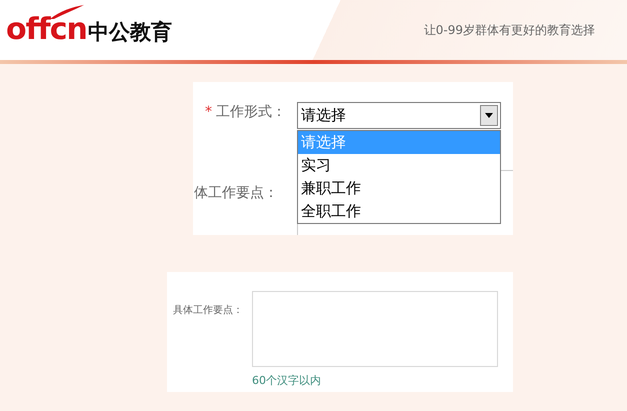 The width and height of the screenshot is (627, 411). Describe the element at coordinates (509, 30) in the screenshot. I see `tagline: 让0-99岁群体有更好的教育选择` at that location.